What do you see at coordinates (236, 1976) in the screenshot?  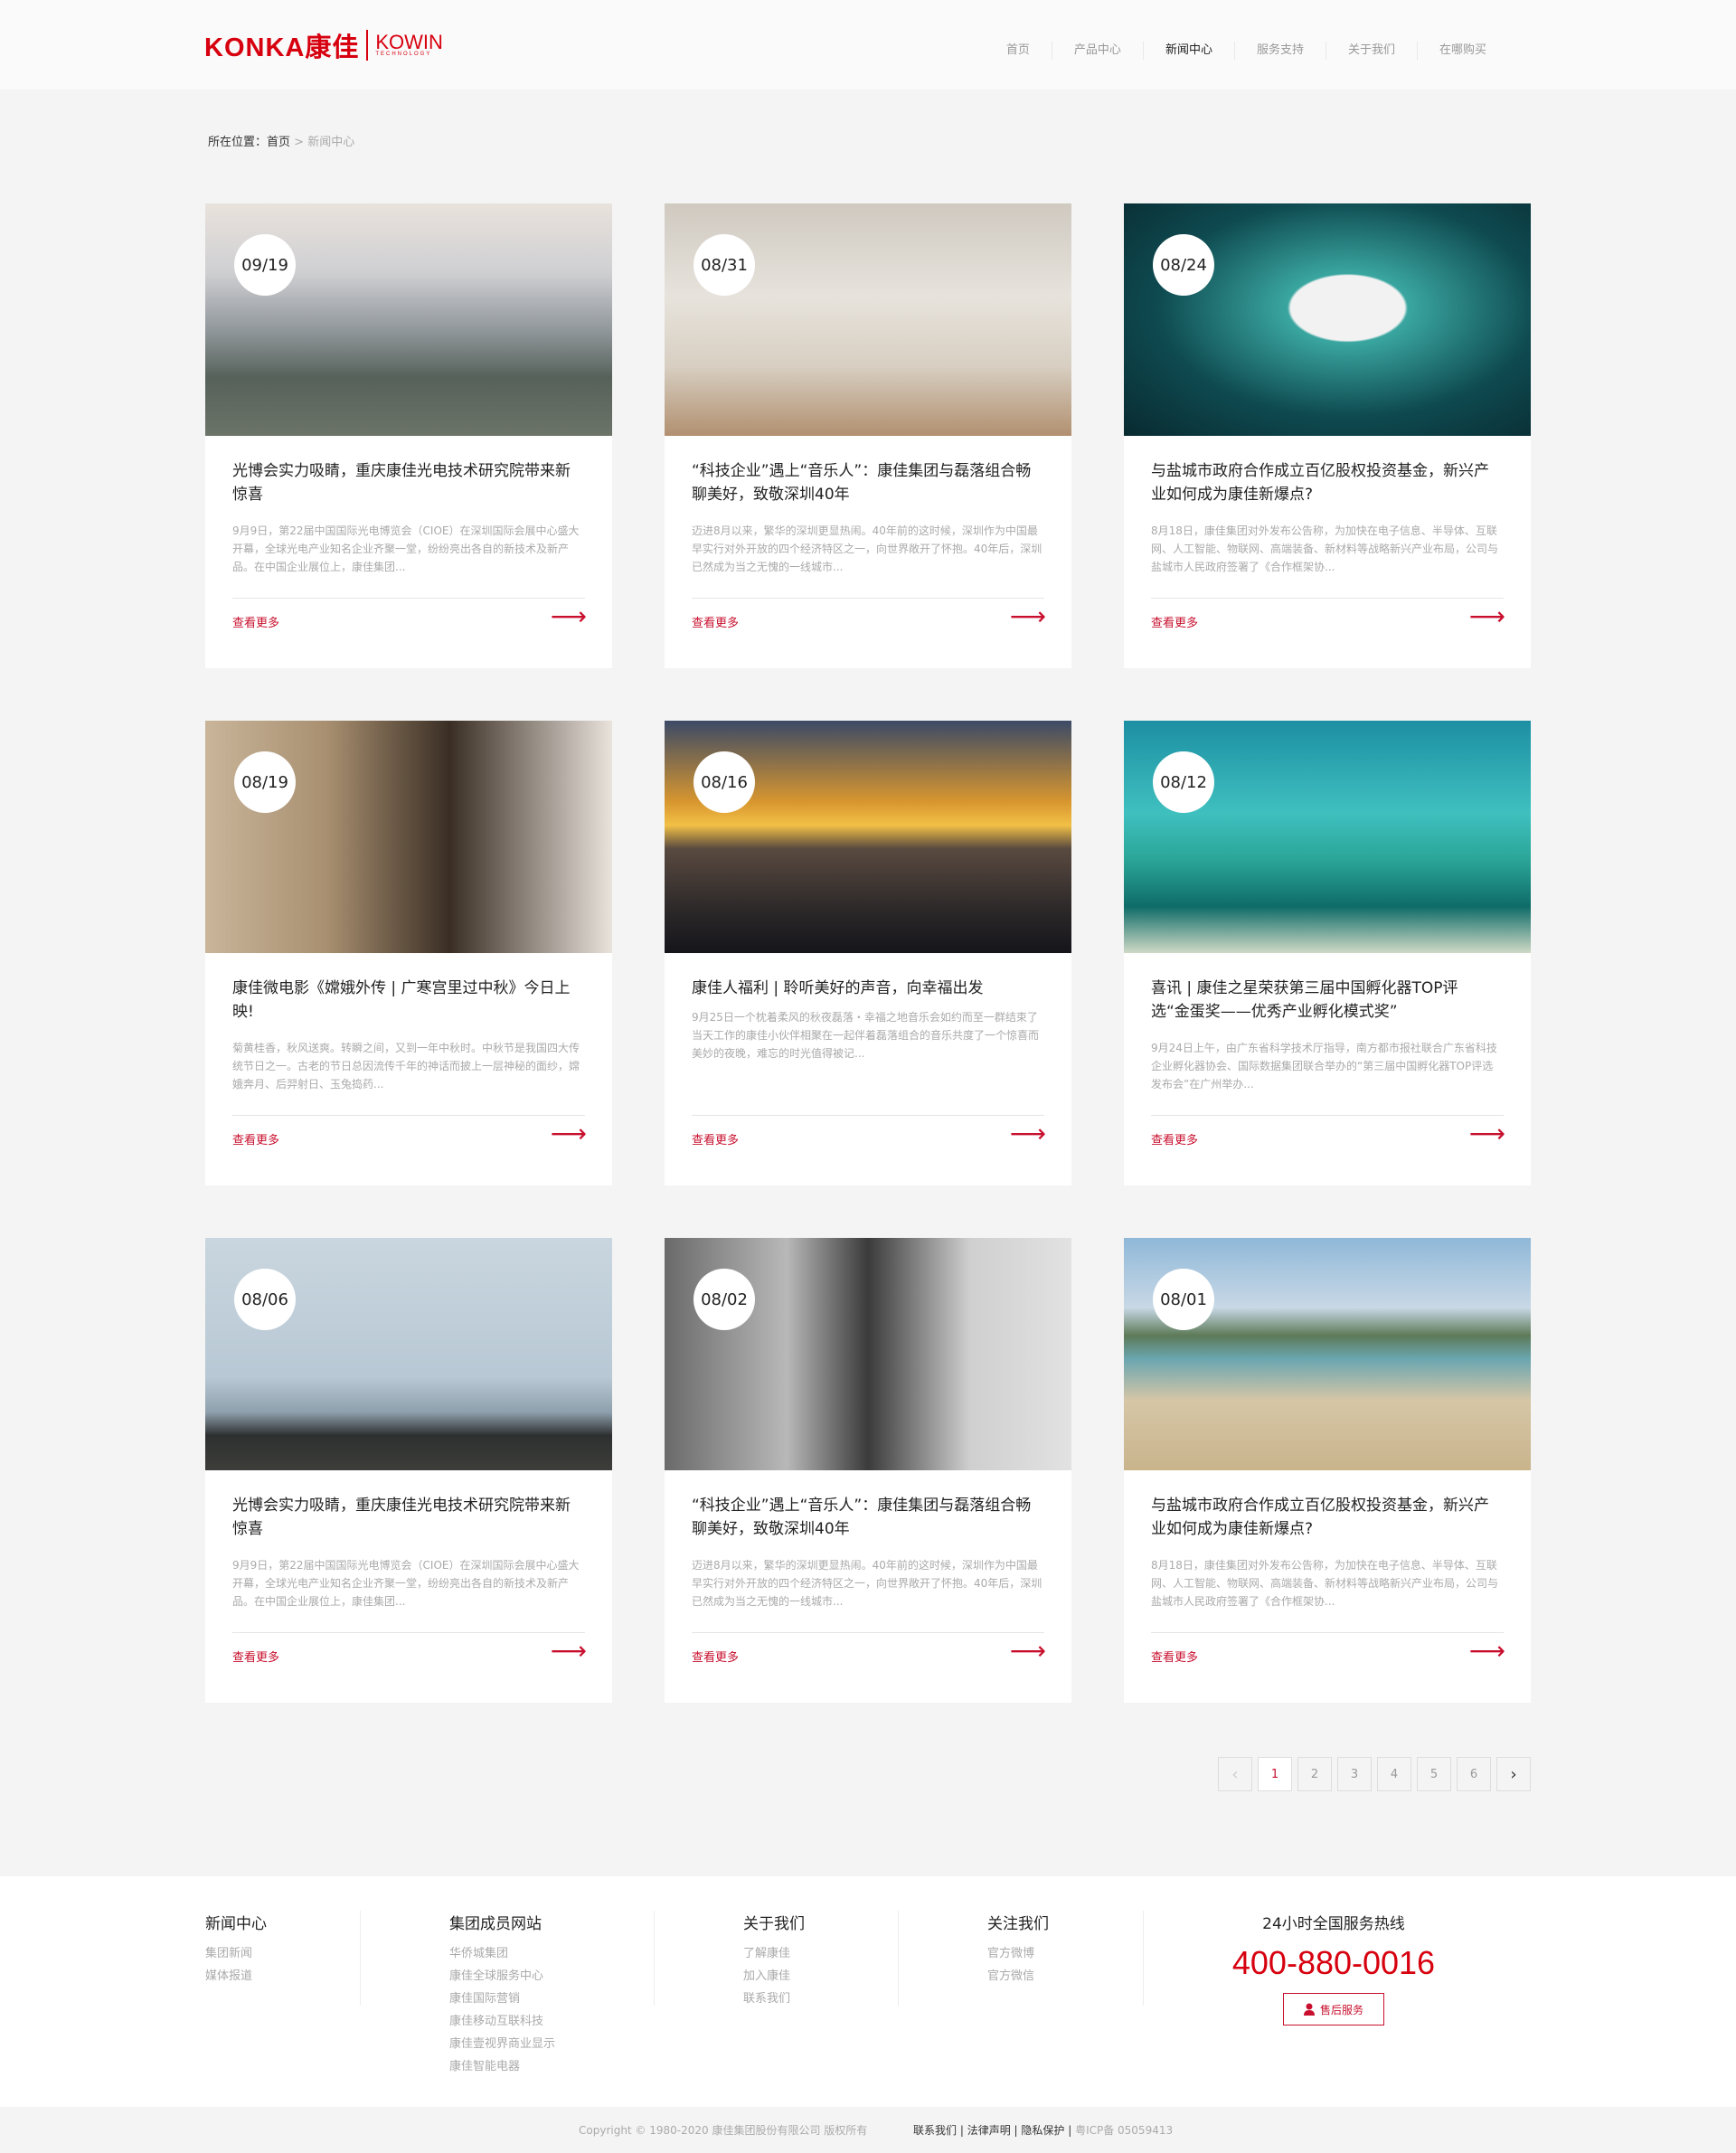 I see `footer-link: 媒体报道` at bounding box center [236, 1976].